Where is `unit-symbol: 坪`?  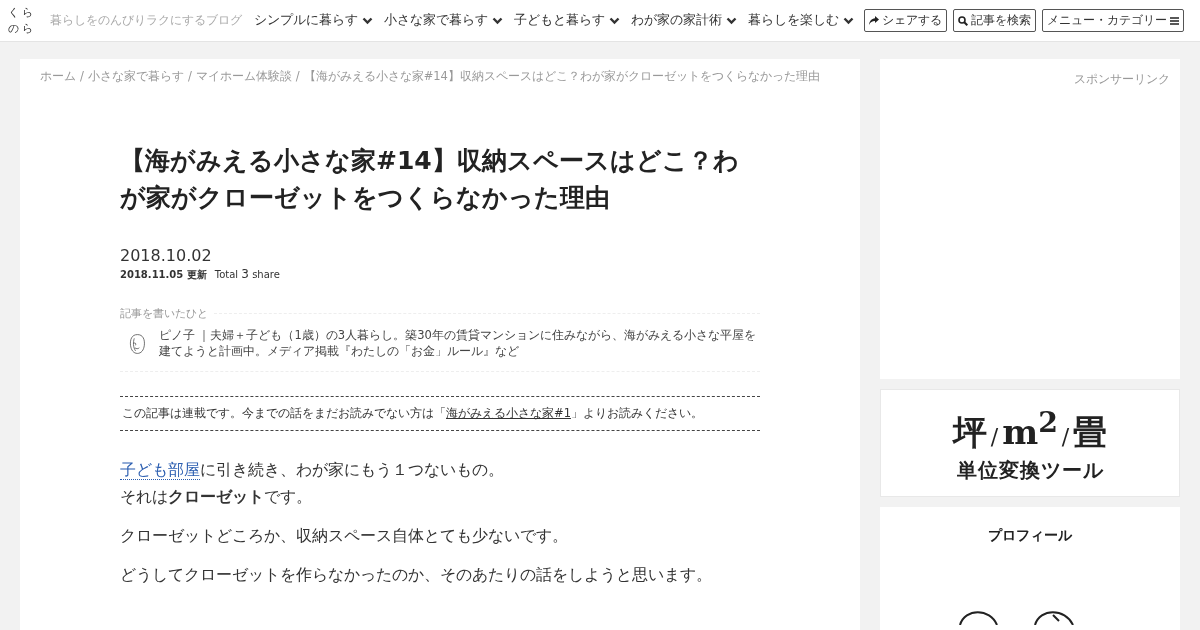
unit-symbol: 坪 is located at coordinates (969, 432).